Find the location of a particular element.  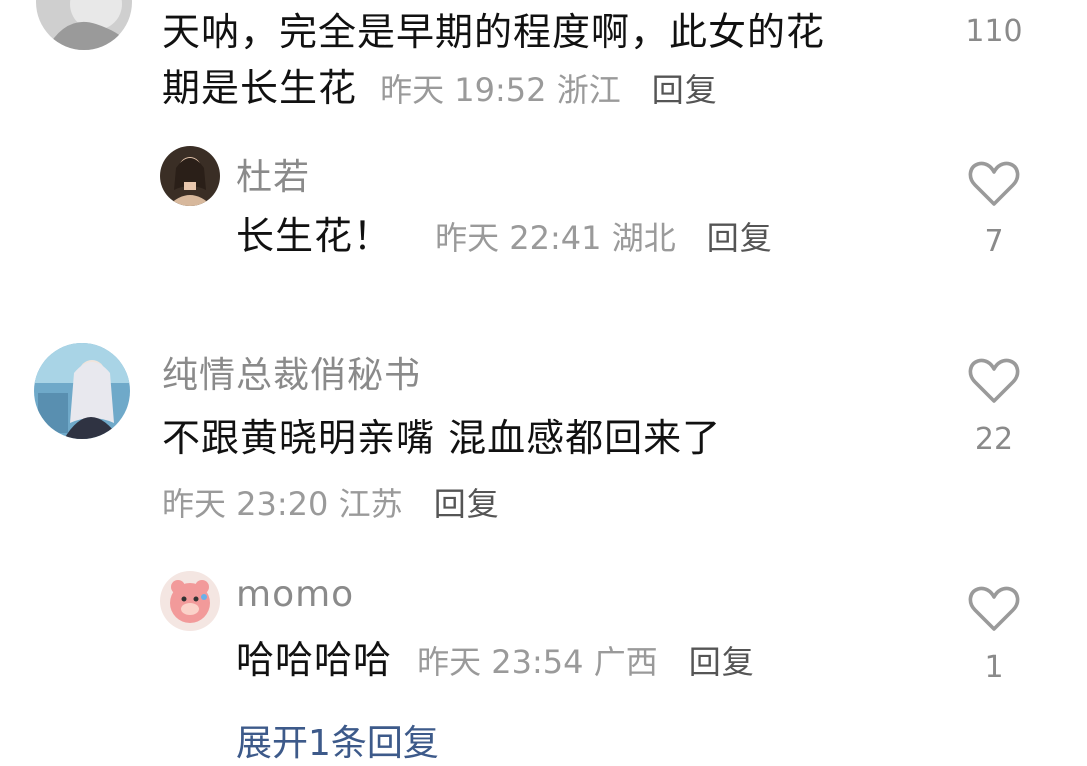

comment-text-line: 不跟黄晓明亲嘴 混血感都回来了 is located at coordinates (442, 438).